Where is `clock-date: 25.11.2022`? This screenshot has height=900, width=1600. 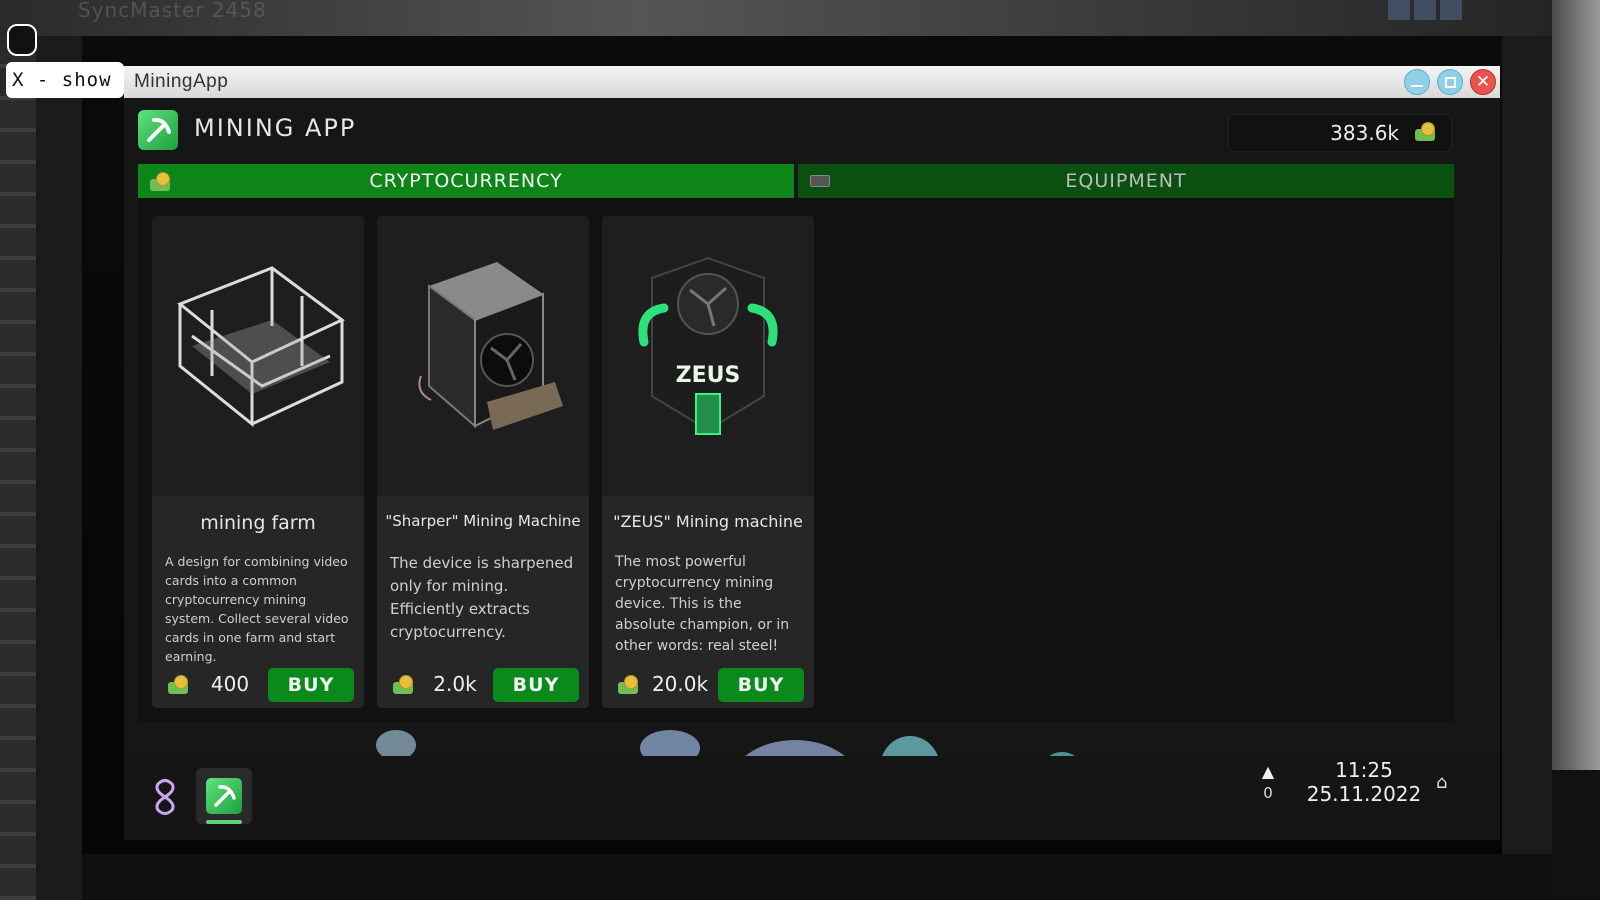
clock-date: 25.11.2022 is located at coordinates (1364, 794).